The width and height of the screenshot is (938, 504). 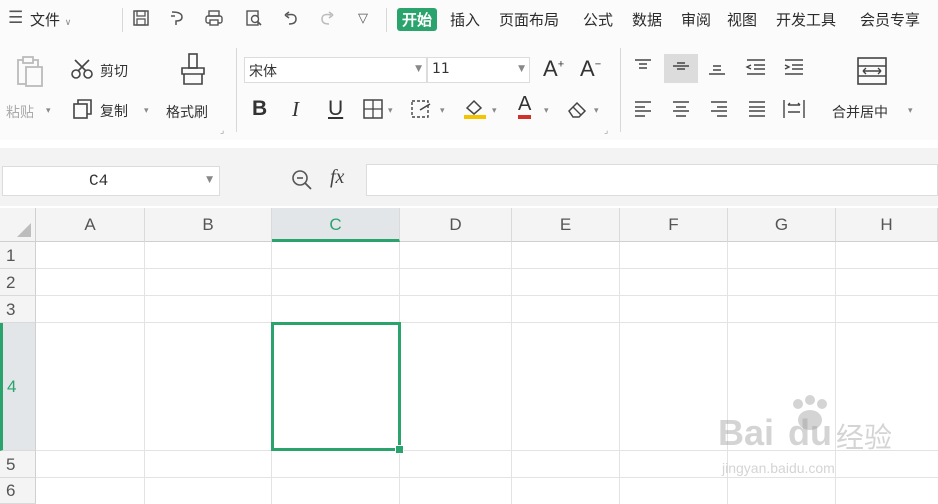 I want to click on watermark-brand-suffix: du, so click(x=810, y=432).